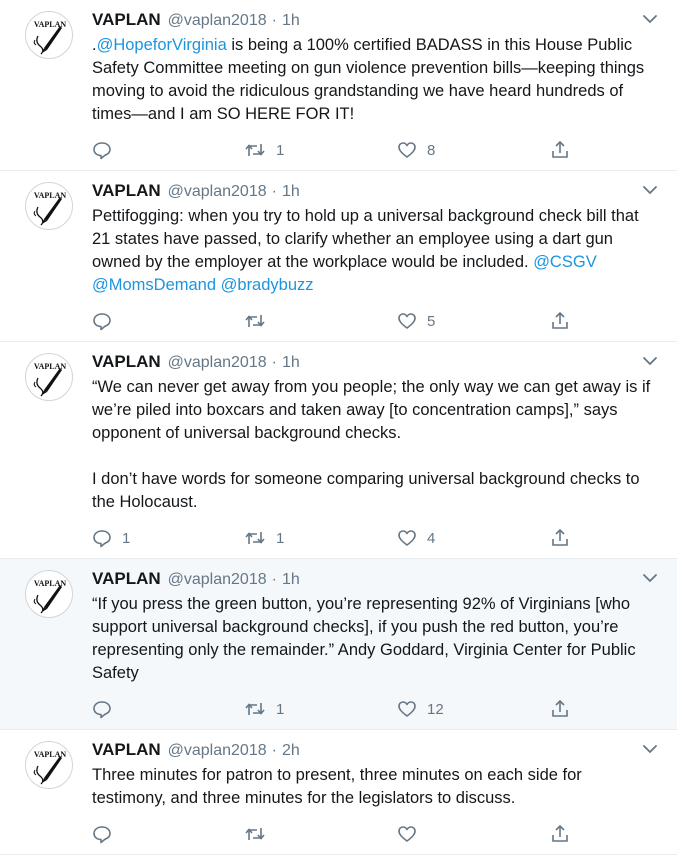  What do you see at coordinates (416, 321) in the screenshot?
I see `like-button: 5` at bounding box center [416, 321].